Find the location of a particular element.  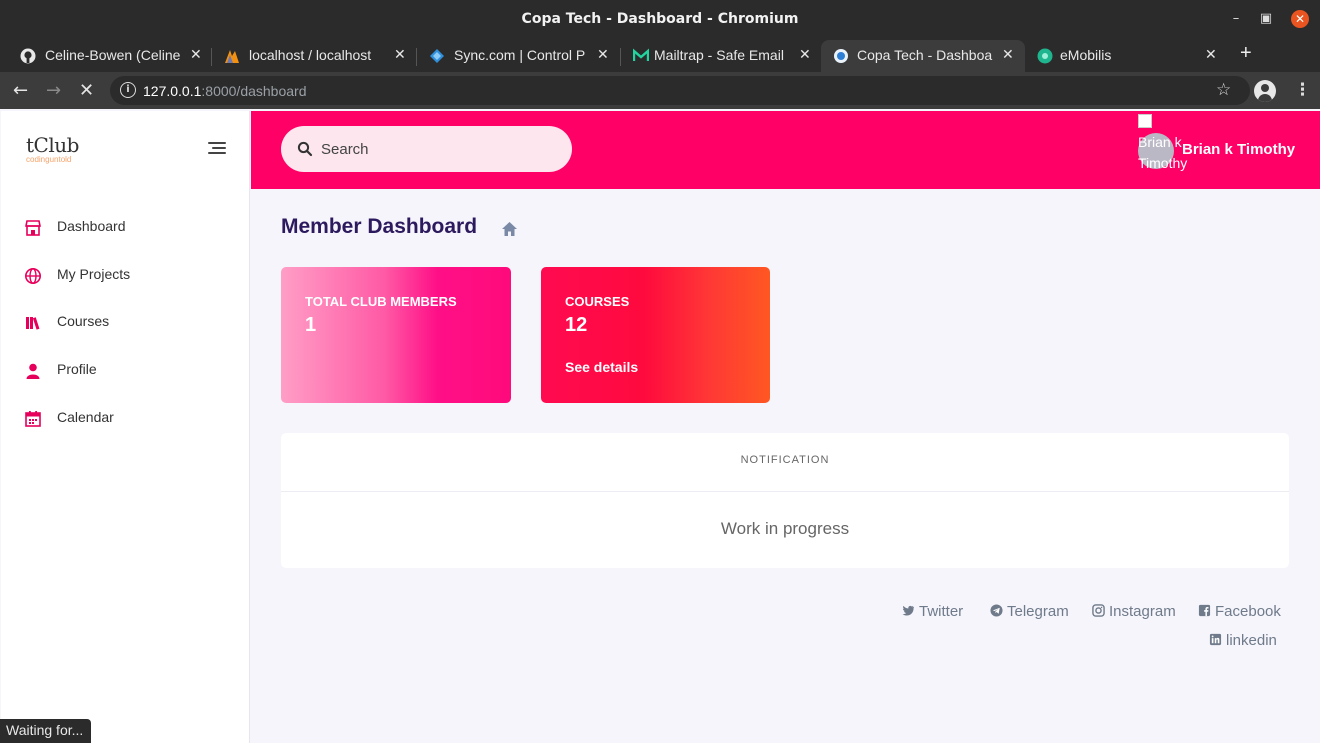

browser-menu-icon: ⋮ is located at coordinates (1302, 90).